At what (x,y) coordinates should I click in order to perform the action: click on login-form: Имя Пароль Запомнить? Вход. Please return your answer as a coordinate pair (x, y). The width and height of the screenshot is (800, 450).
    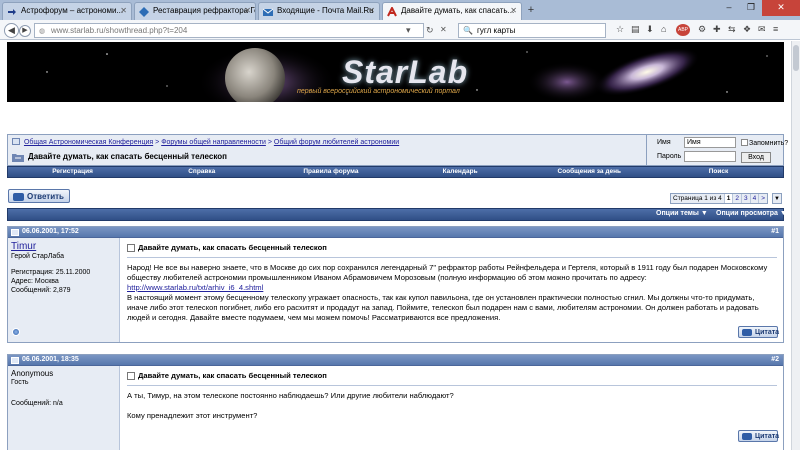
    Looking at the image, I should click on (717, 151).